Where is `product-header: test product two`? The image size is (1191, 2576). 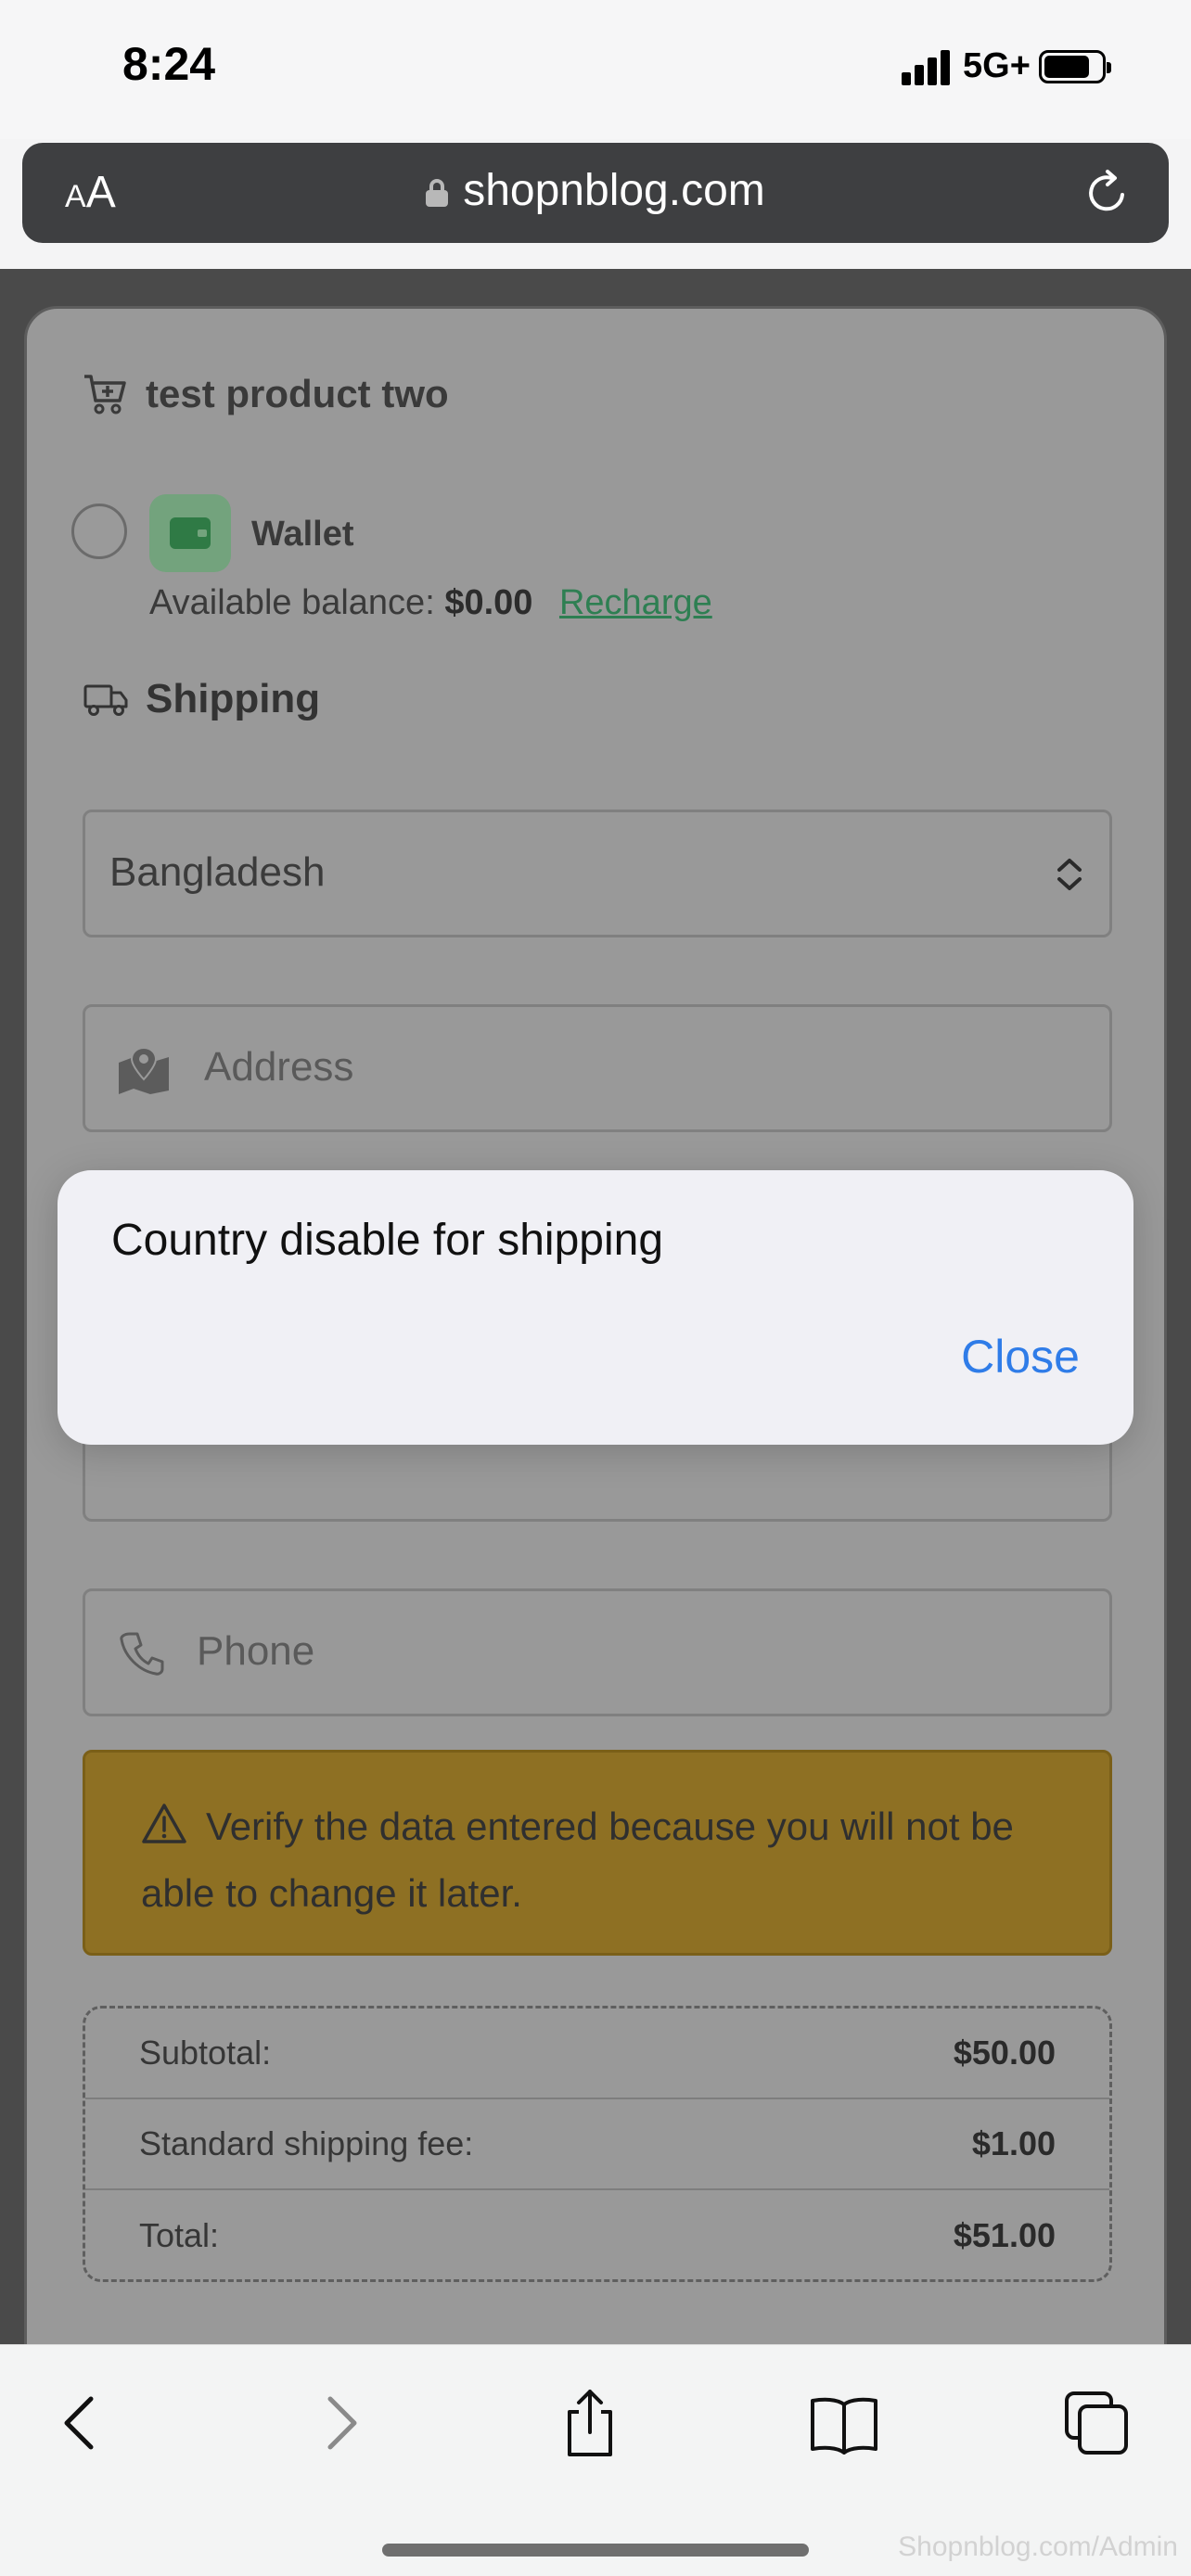
product-header: test product two is located at coordinates (266, 394).